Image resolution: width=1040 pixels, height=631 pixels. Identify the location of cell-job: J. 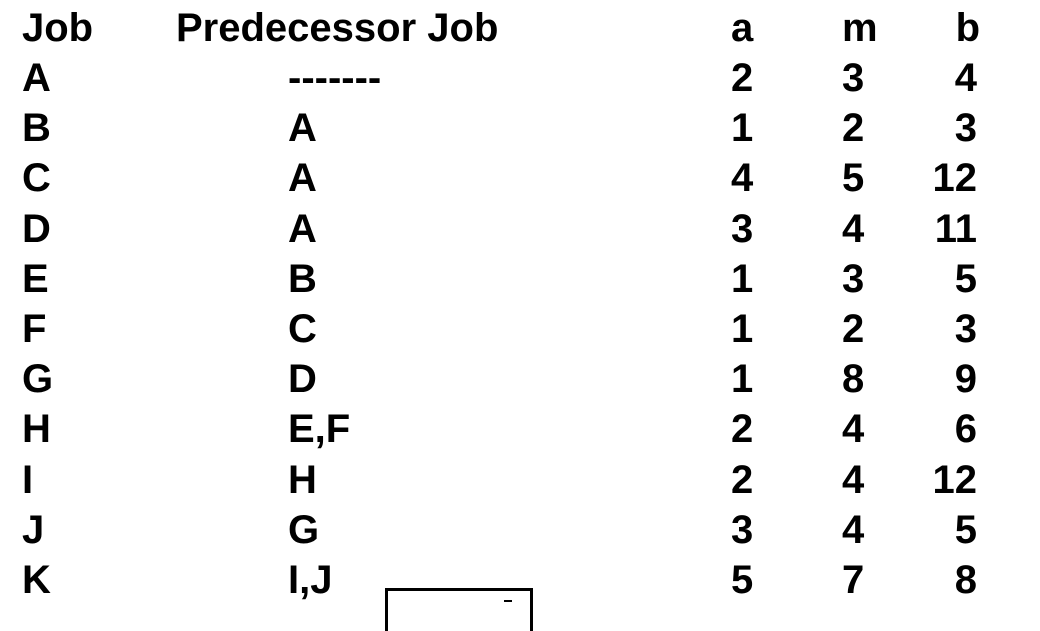
(33, 529).